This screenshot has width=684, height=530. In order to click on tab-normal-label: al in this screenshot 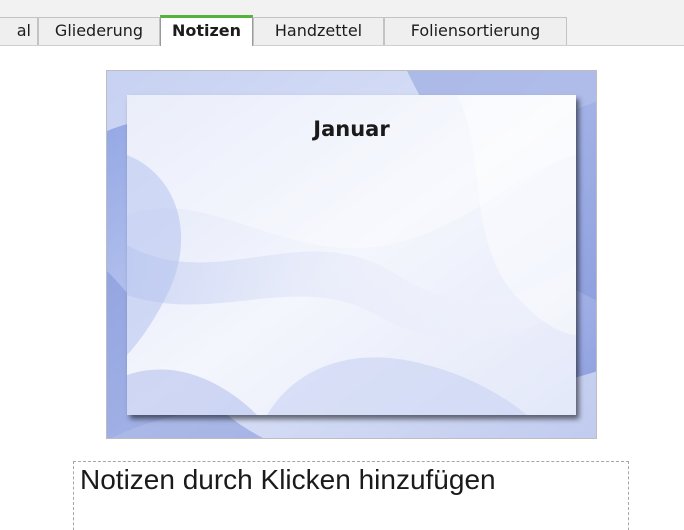, I will do `click(23, 30)`.